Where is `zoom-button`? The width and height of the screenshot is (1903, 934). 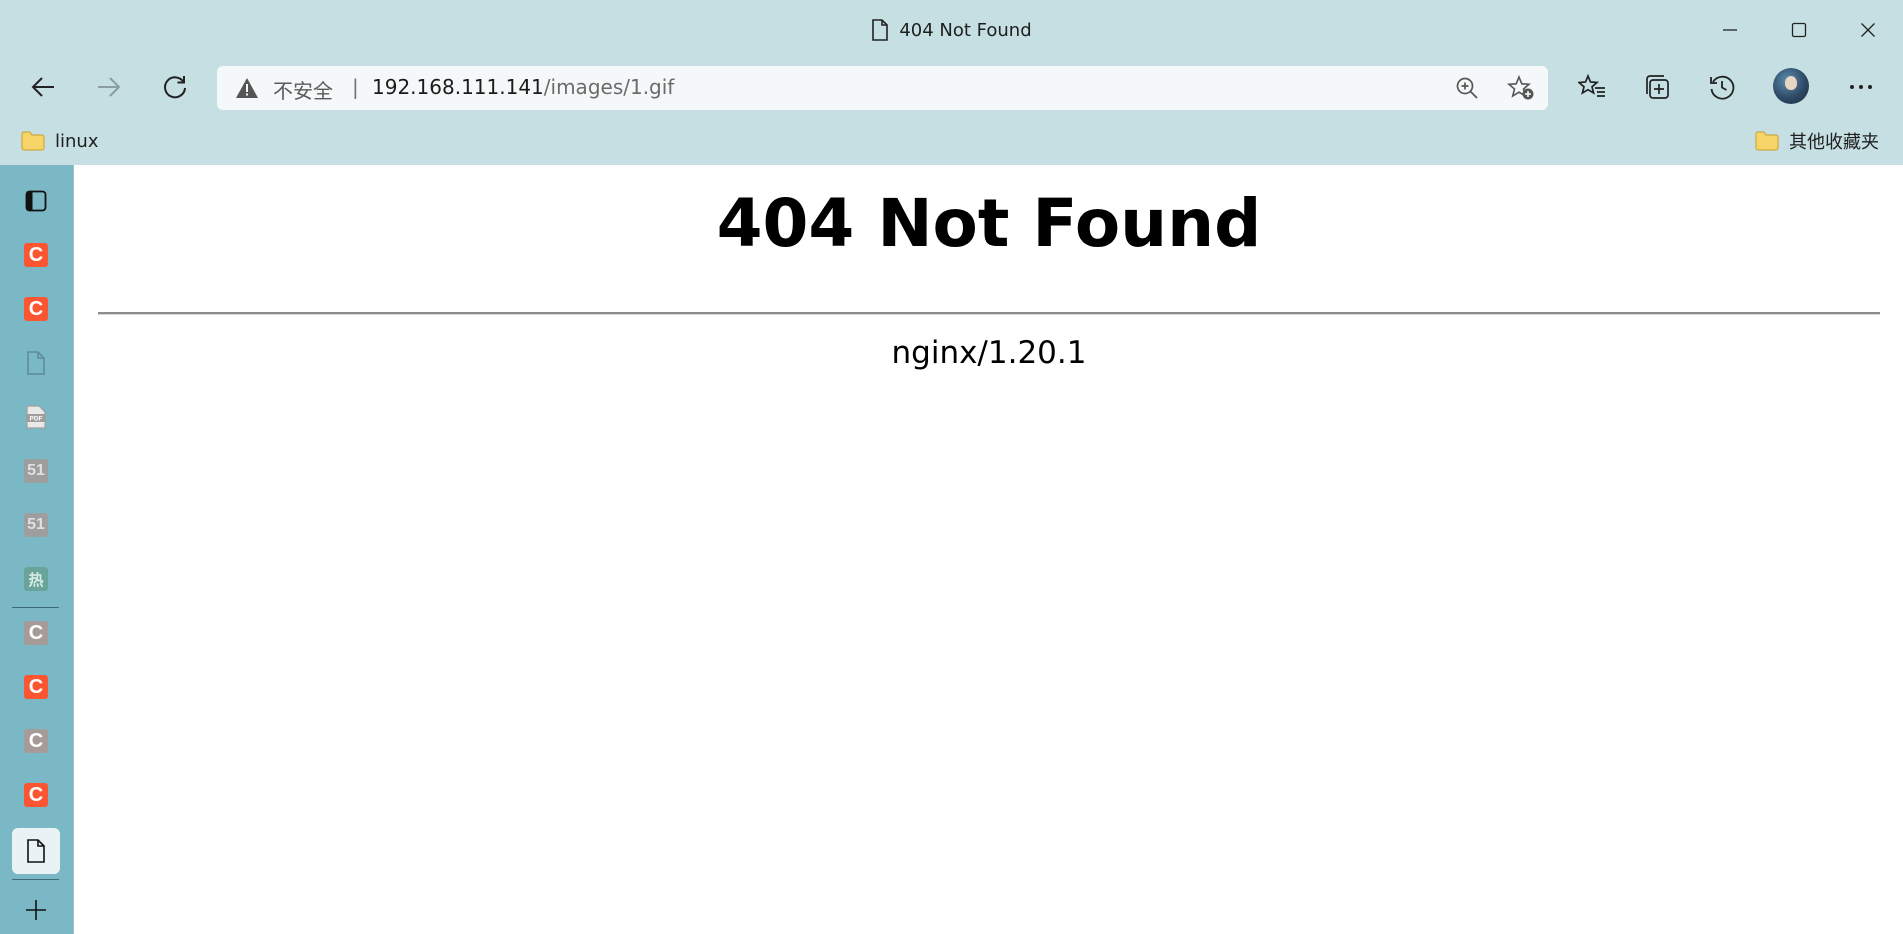 zoom-button is located at coordinates (1467, 88).